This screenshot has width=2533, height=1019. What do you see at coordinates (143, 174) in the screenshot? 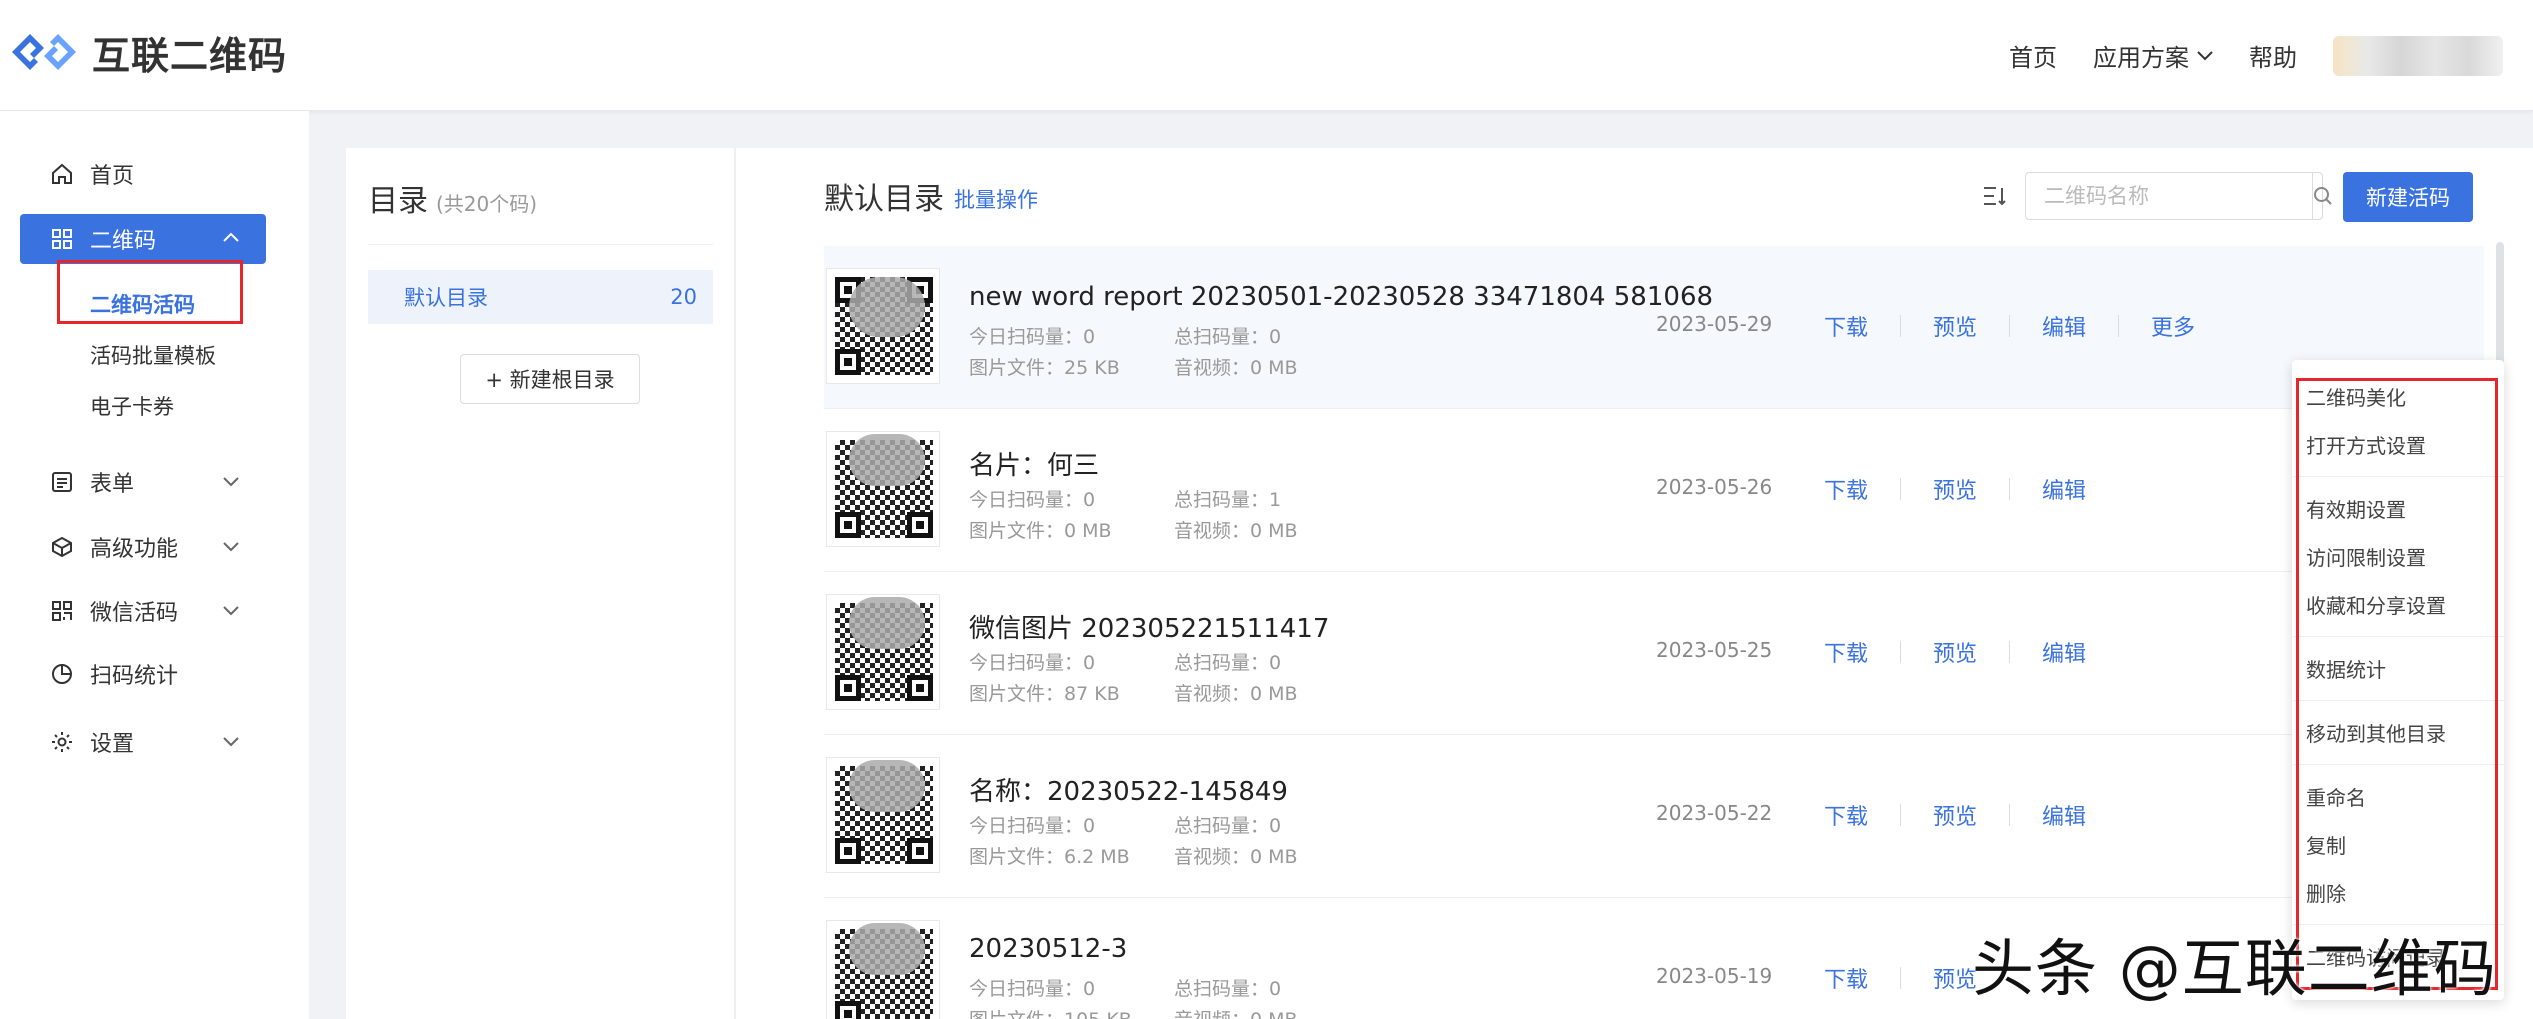
I see `sidebar-item-home: 首页` at bounding box center [143, 174].